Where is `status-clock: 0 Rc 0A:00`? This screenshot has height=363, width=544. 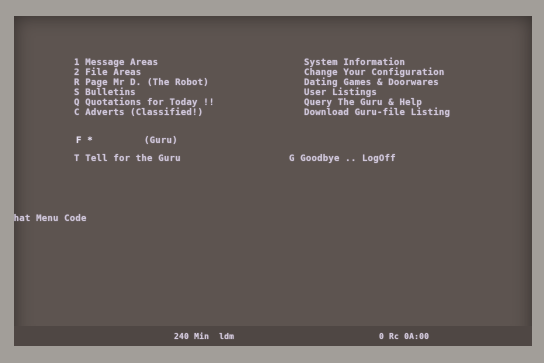 status-clock: 0 Rc 0A:00 is located at coordinates (404, 336).